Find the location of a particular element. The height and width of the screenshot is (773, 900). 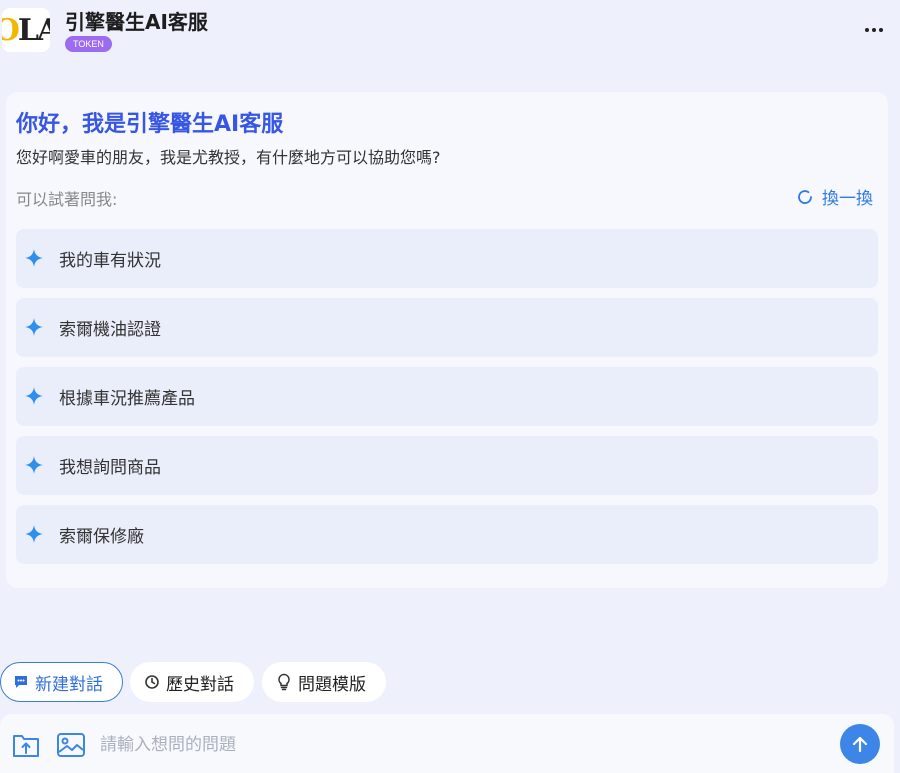

greeting-title: 你好，我是引擎醫生AI客服 is located at coordinates (150, 124).